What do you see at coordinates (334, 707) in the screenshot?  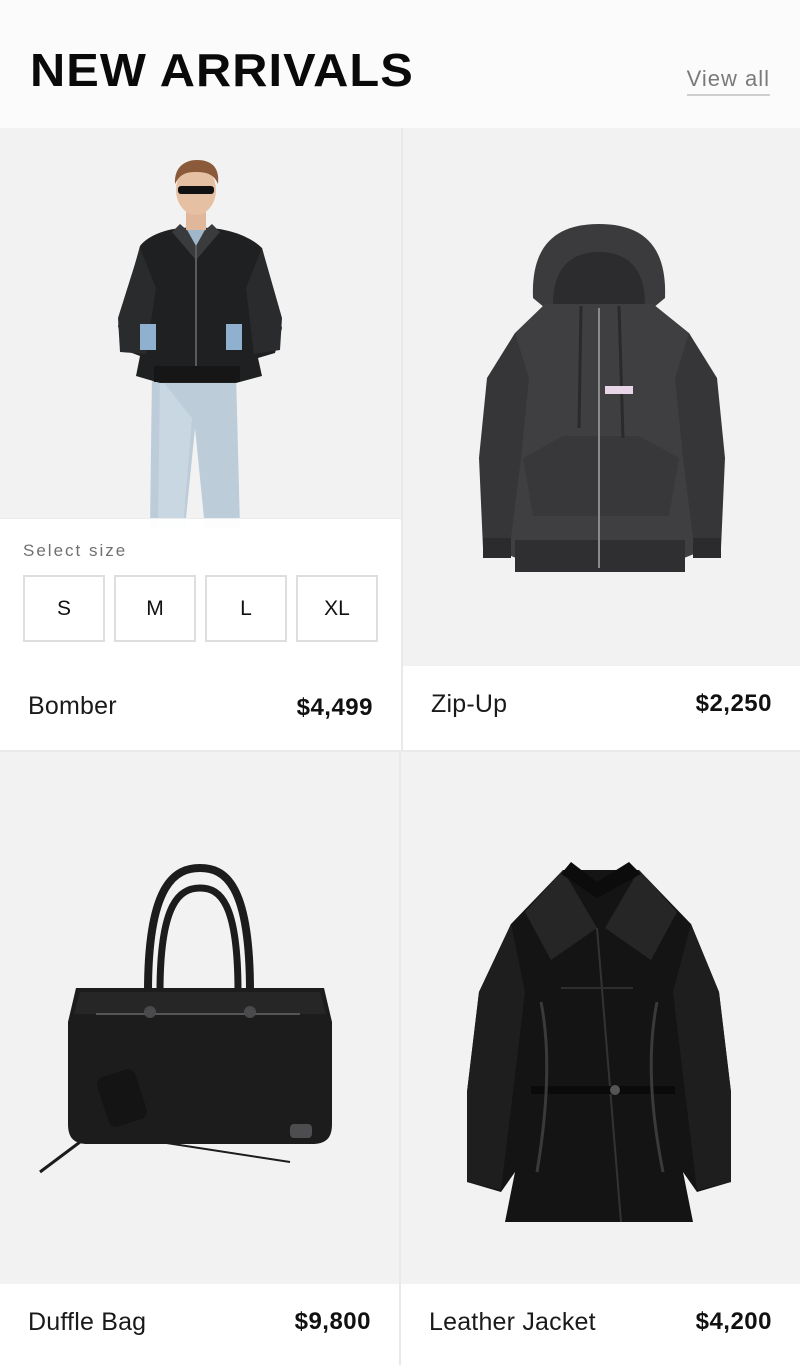 I see `product-price: $4,499` at bounding box center [334, 707].